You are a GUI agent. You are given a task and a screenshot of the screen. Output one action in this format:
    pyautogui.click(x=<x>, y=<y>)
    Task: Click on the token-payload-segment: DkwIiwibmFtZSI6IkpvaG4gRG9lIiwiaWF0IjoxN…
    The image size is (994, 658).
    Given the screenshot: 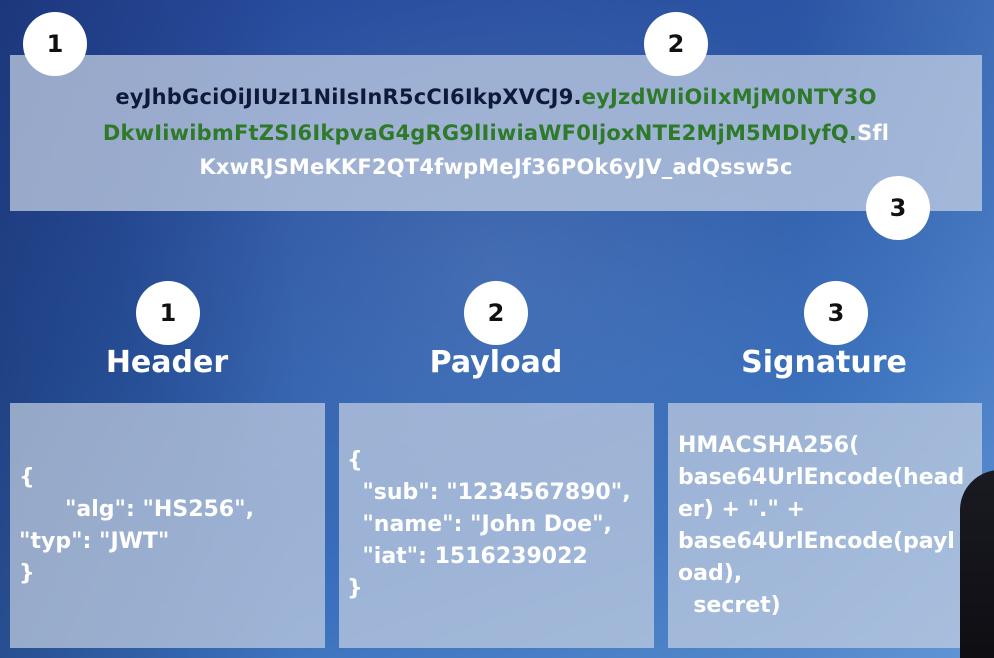 What is the action you would take?
    pyautogui.click(x=475, y=133)
    